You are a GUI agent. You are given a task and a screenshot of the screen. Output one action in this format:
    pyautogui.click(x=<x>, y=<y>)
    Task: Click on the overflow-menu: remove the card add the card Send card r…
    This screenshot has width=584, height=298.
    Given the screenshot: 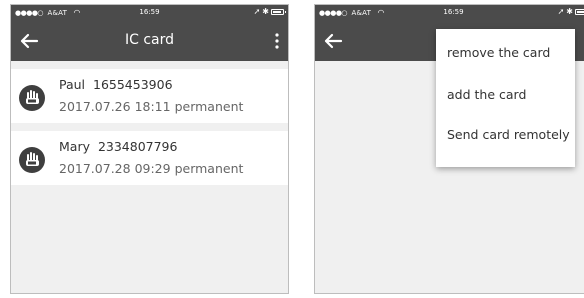 What is the action you would take?
    pyautogui.click(x=505, y=98)
    